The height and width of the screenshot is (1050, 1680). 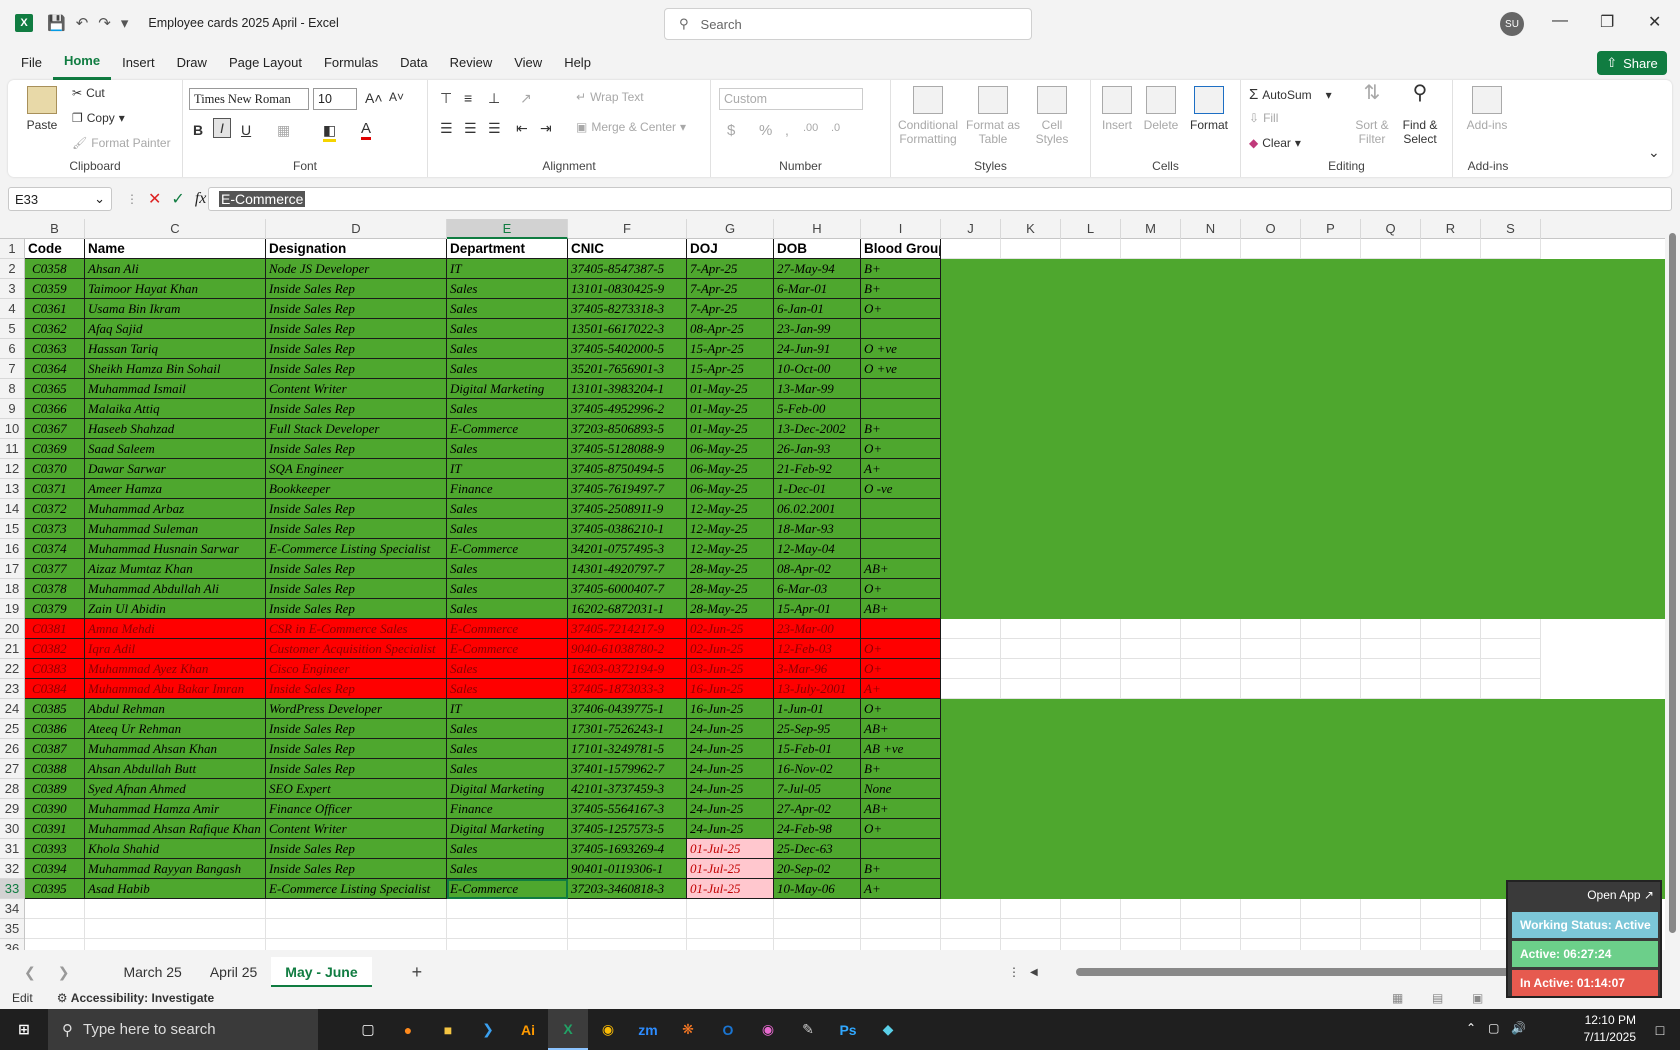 What do you see at coordinates (730, 469) in the screenshot?
I see `cell-doj: 06-May-25` at bounding box center [730, 469].